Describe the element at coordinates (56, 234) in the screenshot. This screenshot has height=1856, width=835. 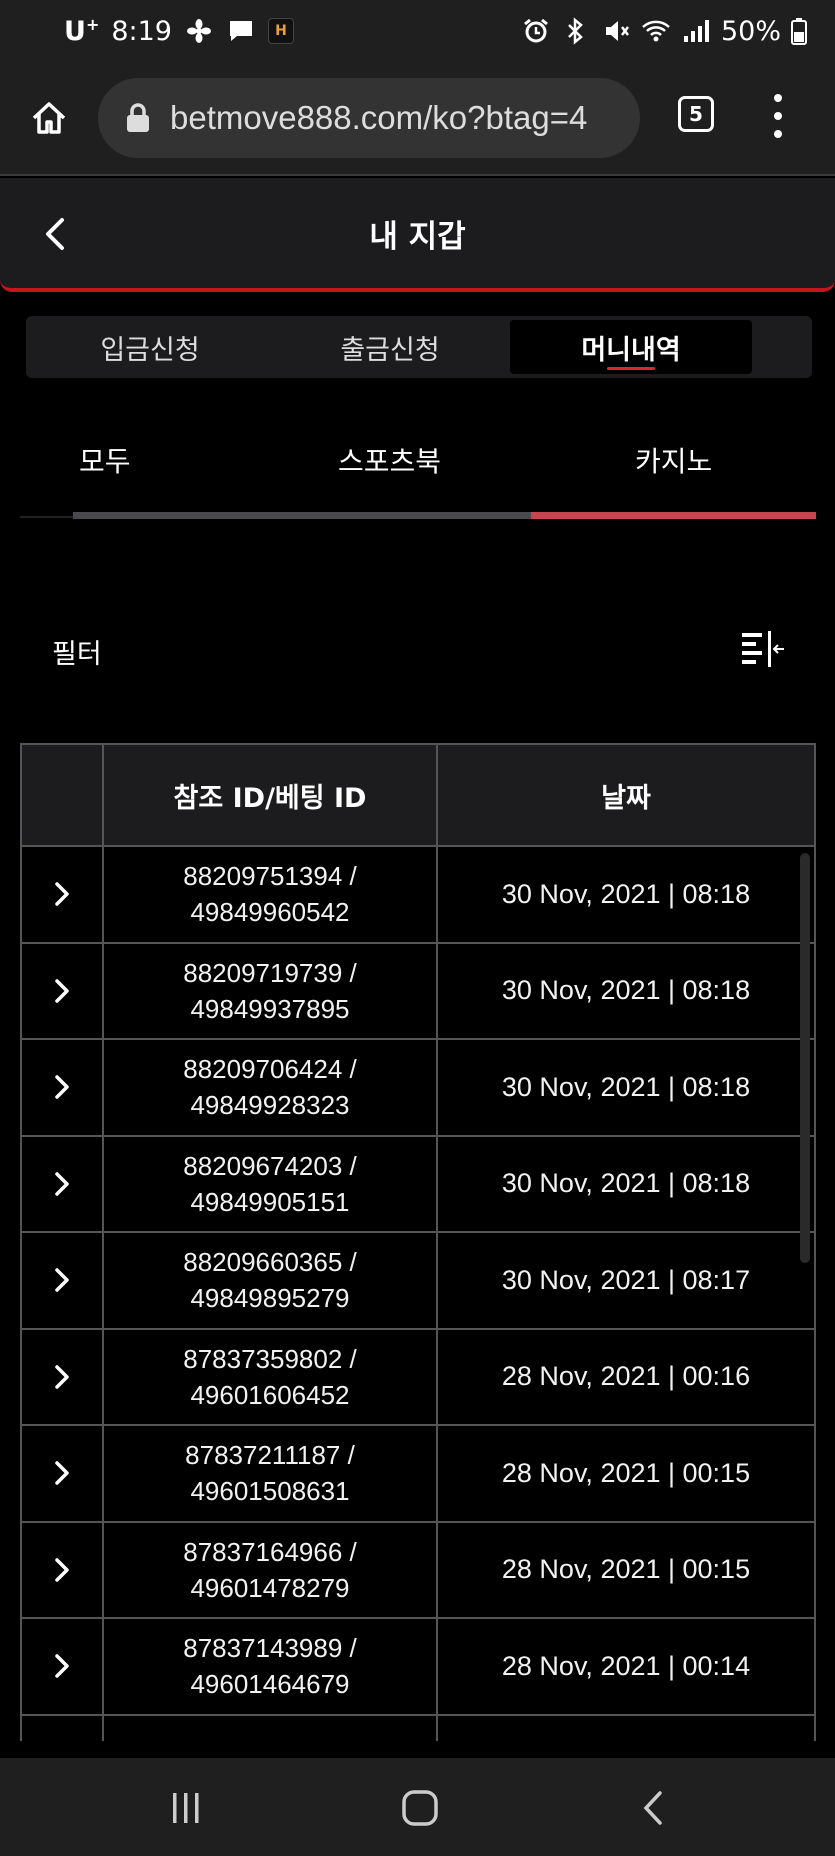
I see `back-chevron-icon` at that location.